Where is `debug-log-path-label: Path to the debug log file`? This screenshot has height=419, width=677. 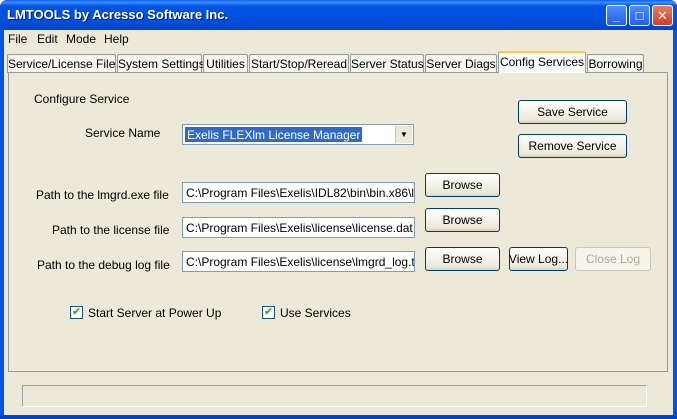 debug-log-path-label: Path to the debug log file is located at coordinates (103, 265).